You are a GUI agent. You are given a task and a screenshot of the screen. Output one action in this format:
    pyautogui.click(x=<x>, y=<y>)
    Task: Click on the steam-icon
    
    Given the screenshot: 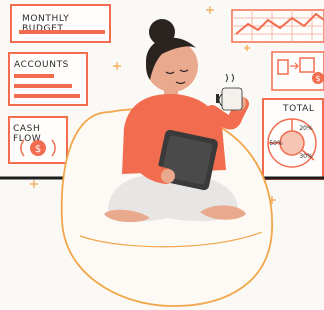 What is the action you would take?
    pyautogui.click(x=229, y=78)
    